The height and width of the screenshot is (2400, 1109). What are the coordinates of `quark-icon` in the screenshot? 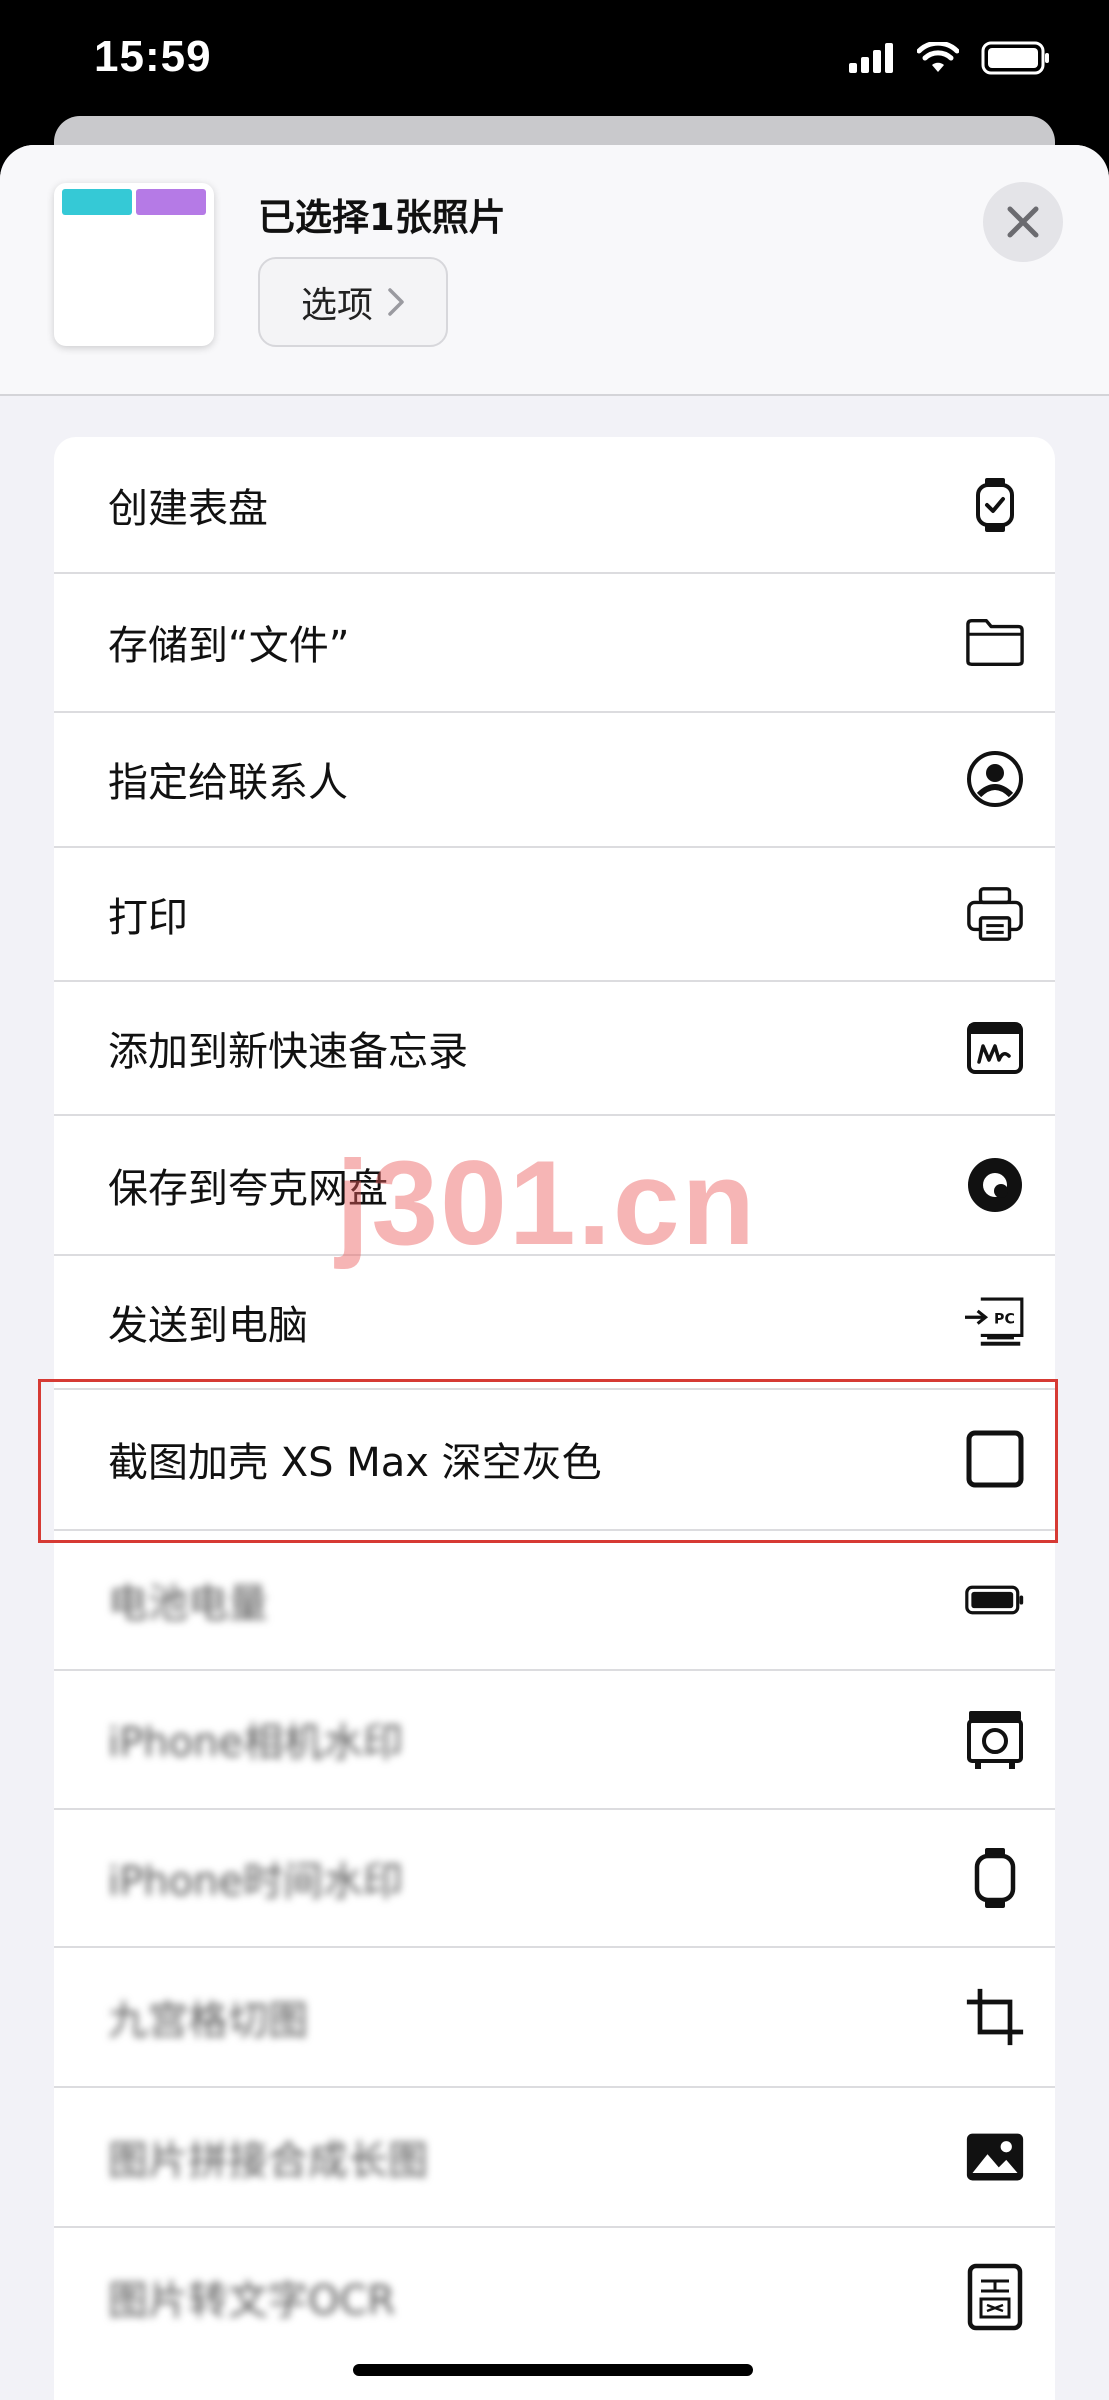 It's located at (995, 1185).